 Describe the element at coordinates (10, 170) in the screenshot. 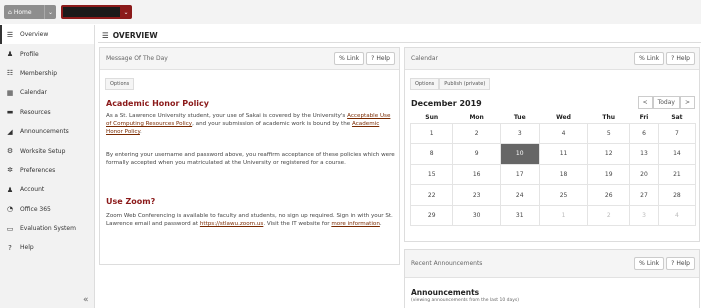

I see `cog-icon: ✲` at that location.